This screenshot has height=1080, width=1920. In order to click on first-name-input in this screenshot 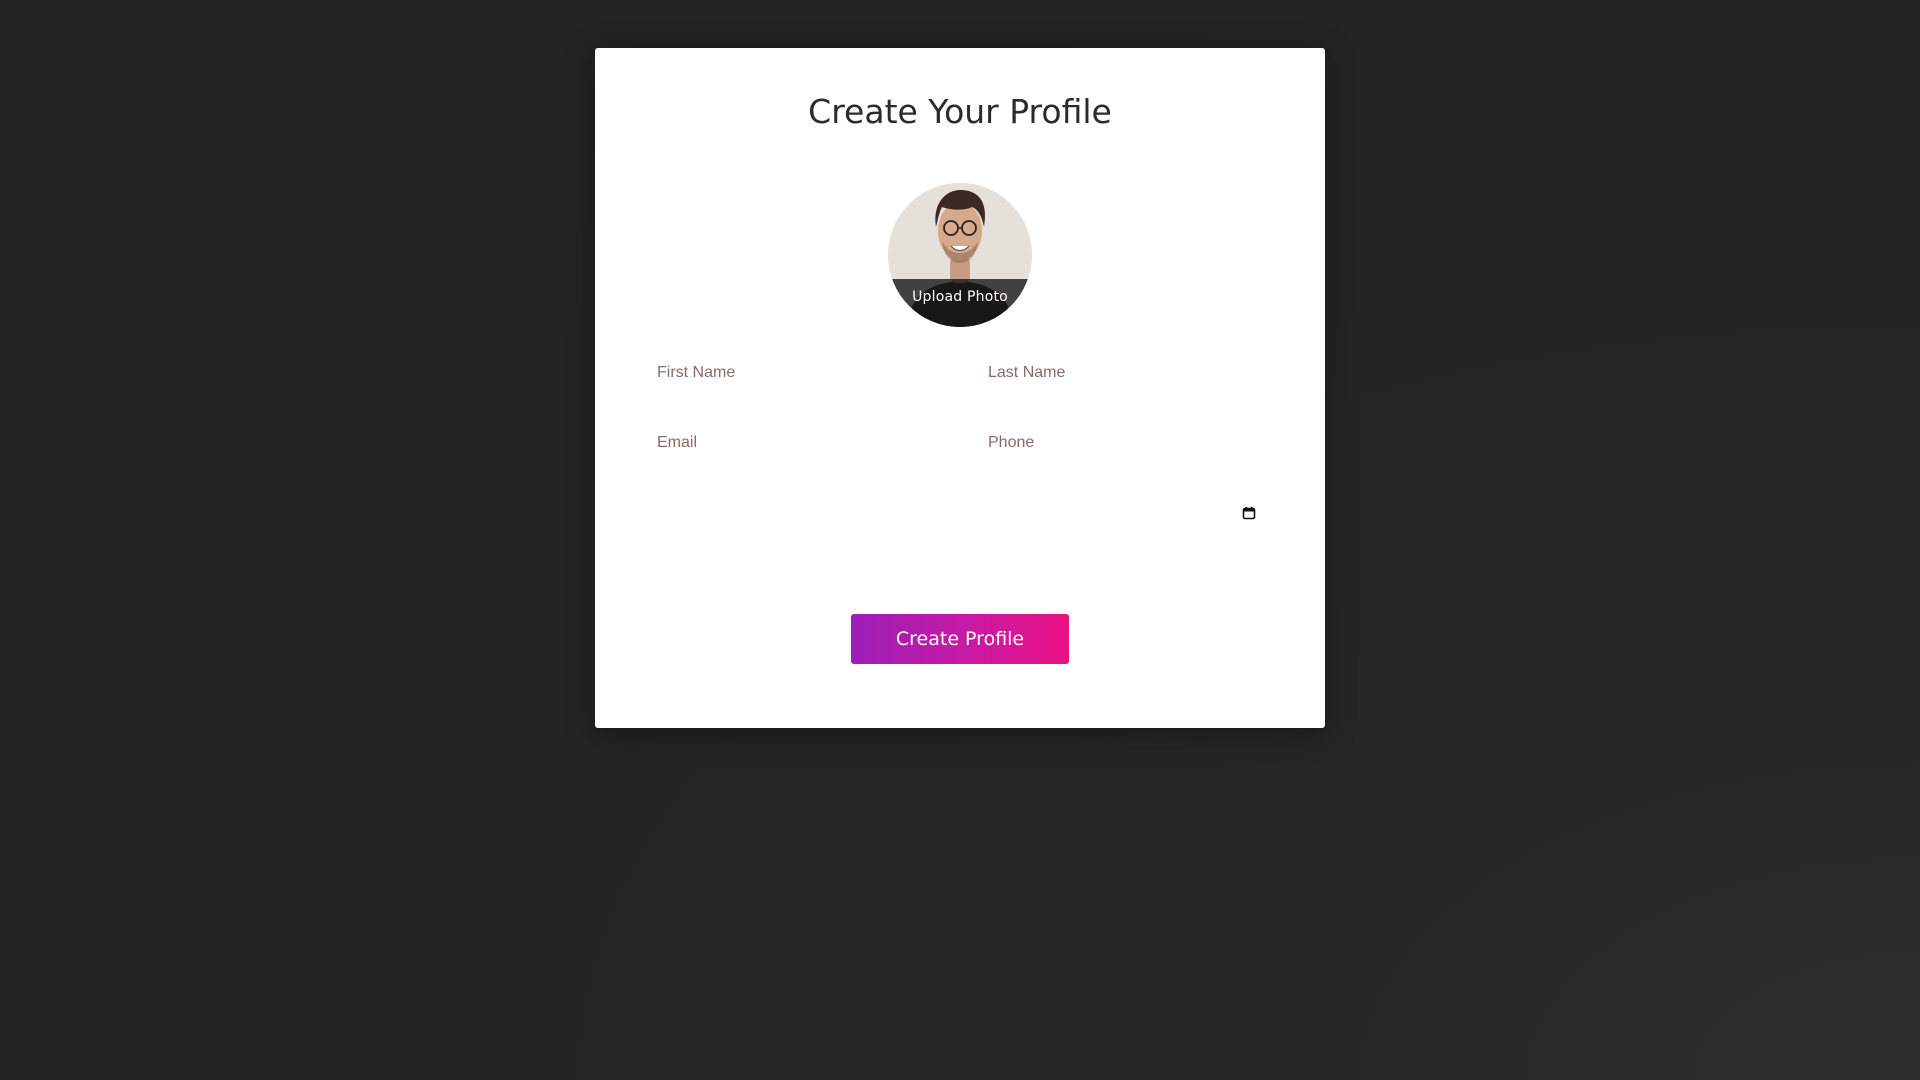, I will do `click(807, 373)`.